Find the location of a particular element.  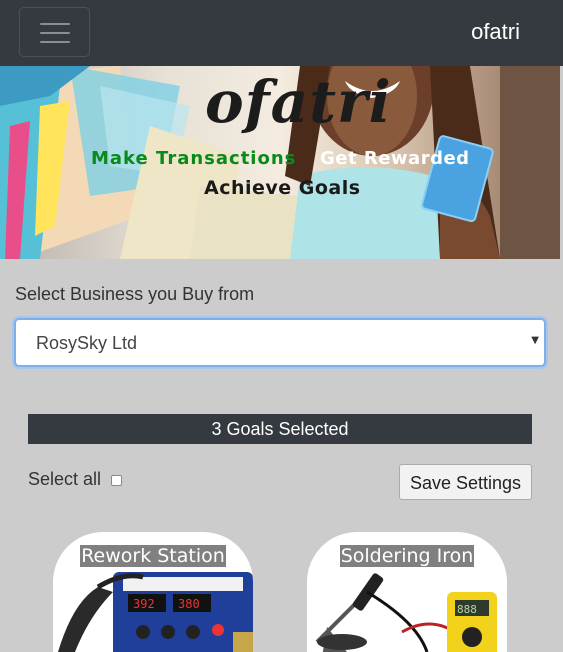

hamburger-menu-icon is located at coordinates (55, 24).